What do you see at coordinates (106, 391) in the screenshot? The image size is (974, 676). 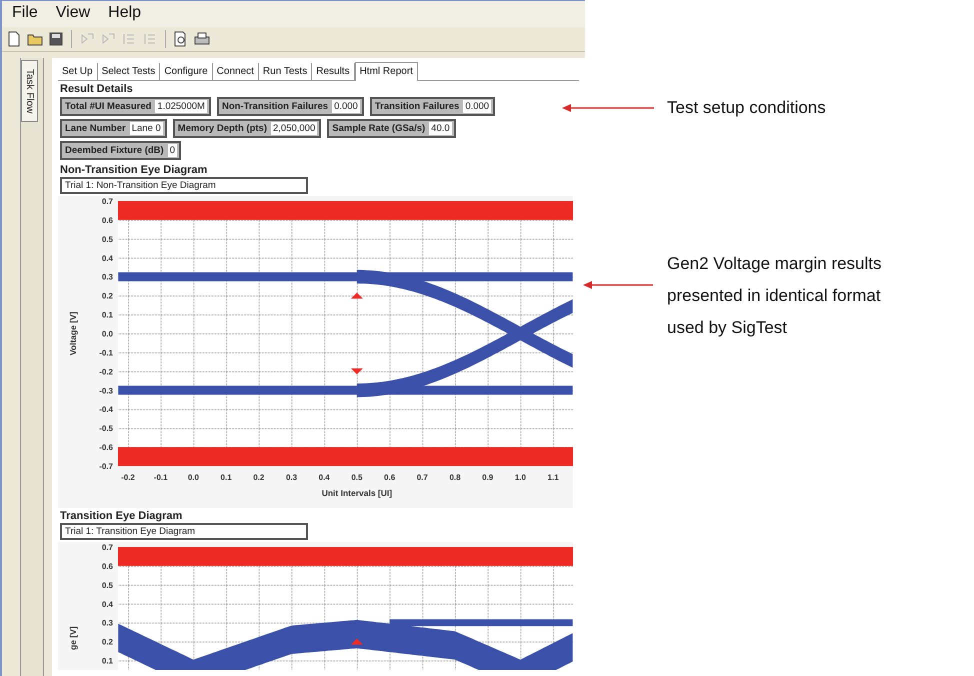 I see `axis-tick-label: -0.3` at bounding box center [106, 391].